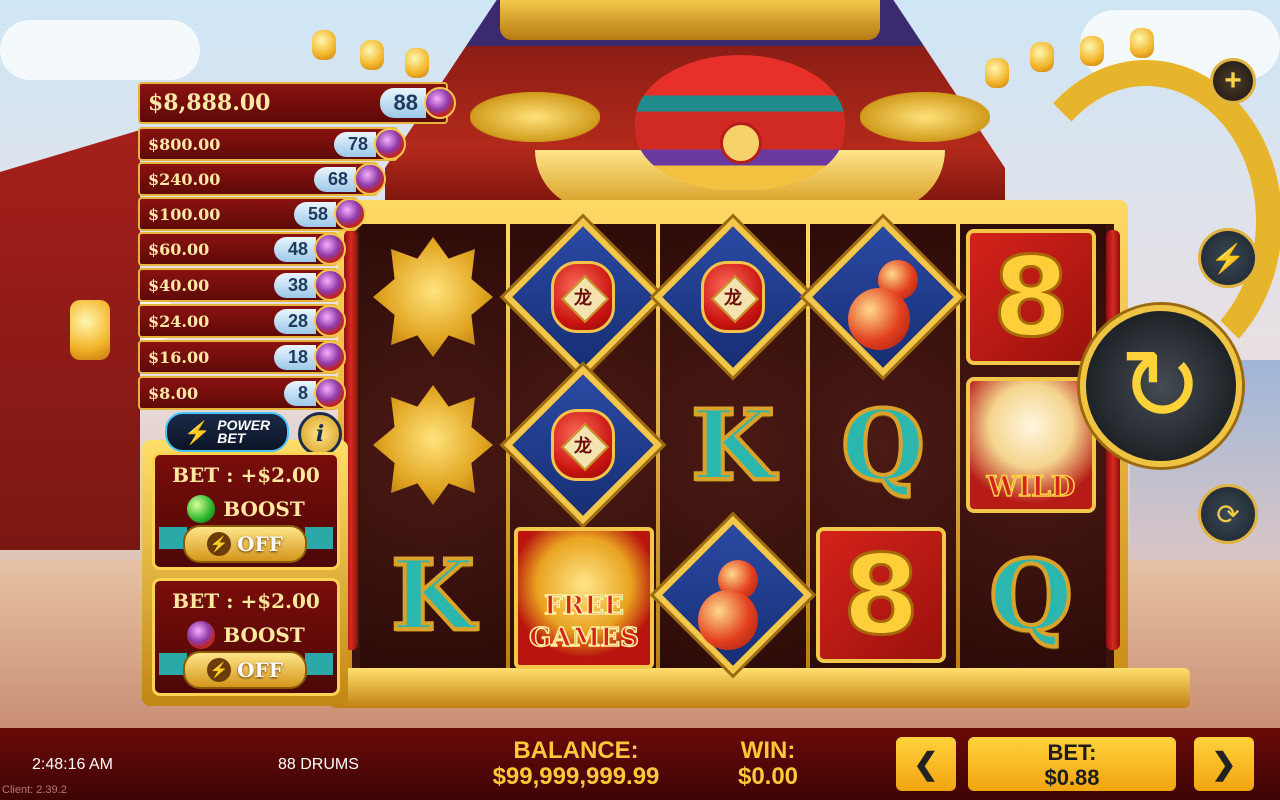  I want to click on jackpot-amount: $60.00, so click(179, 249).